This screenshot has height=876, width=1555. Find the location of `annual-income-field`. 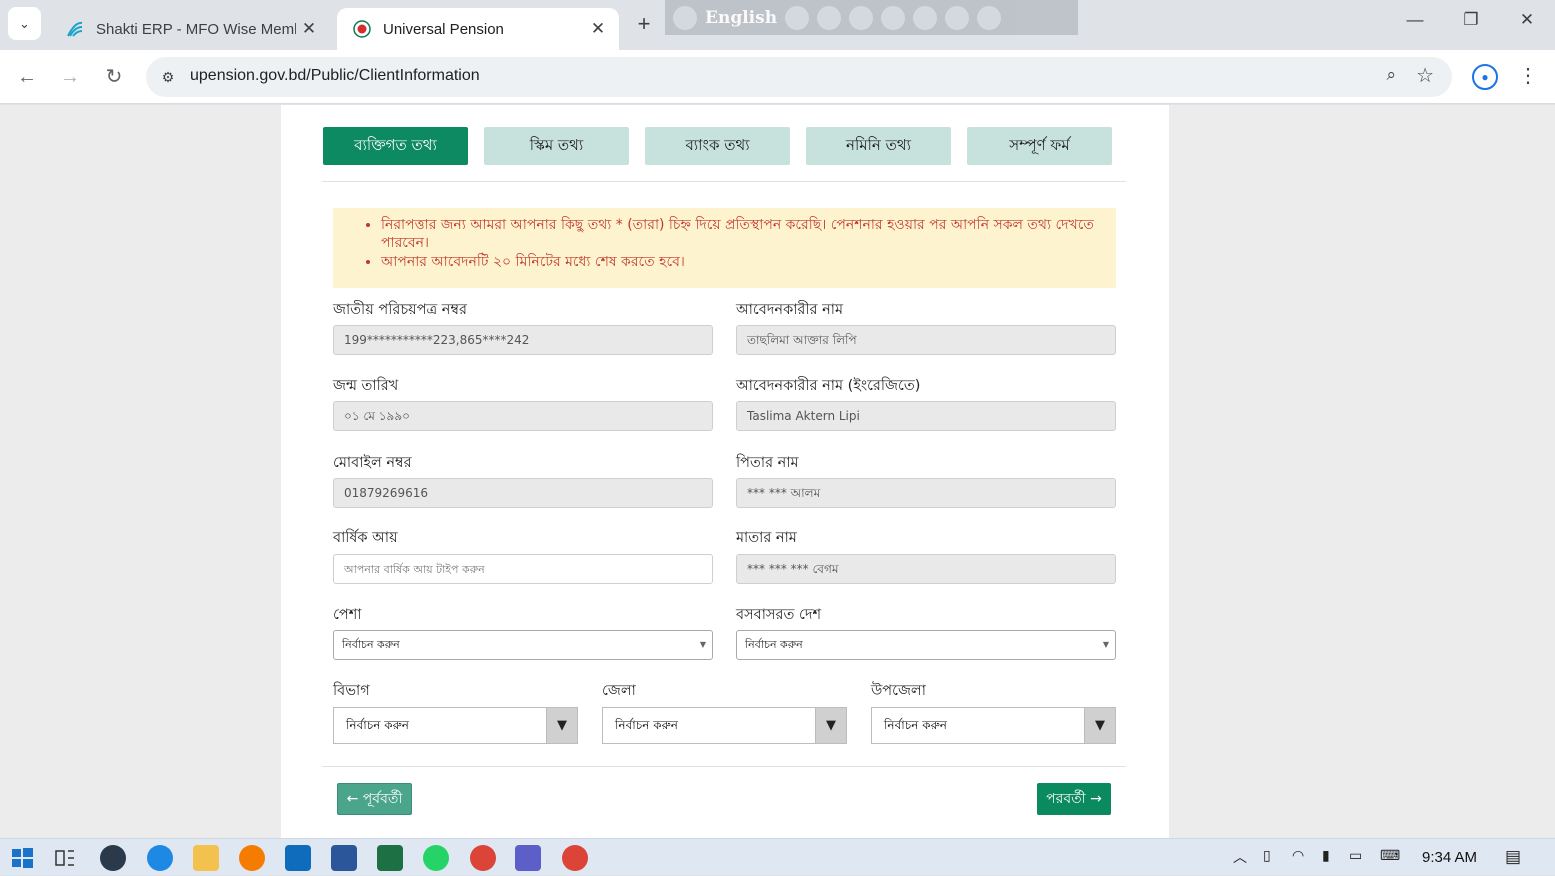

annual-income-field is located at coordinates (523, 569).